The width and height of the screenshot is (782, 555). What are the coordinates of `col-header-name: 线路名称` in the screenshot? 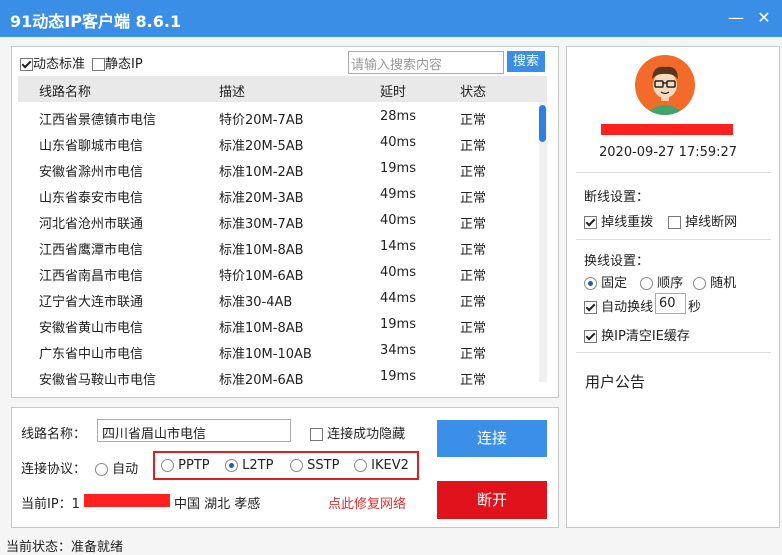 It's located at (65, 92).